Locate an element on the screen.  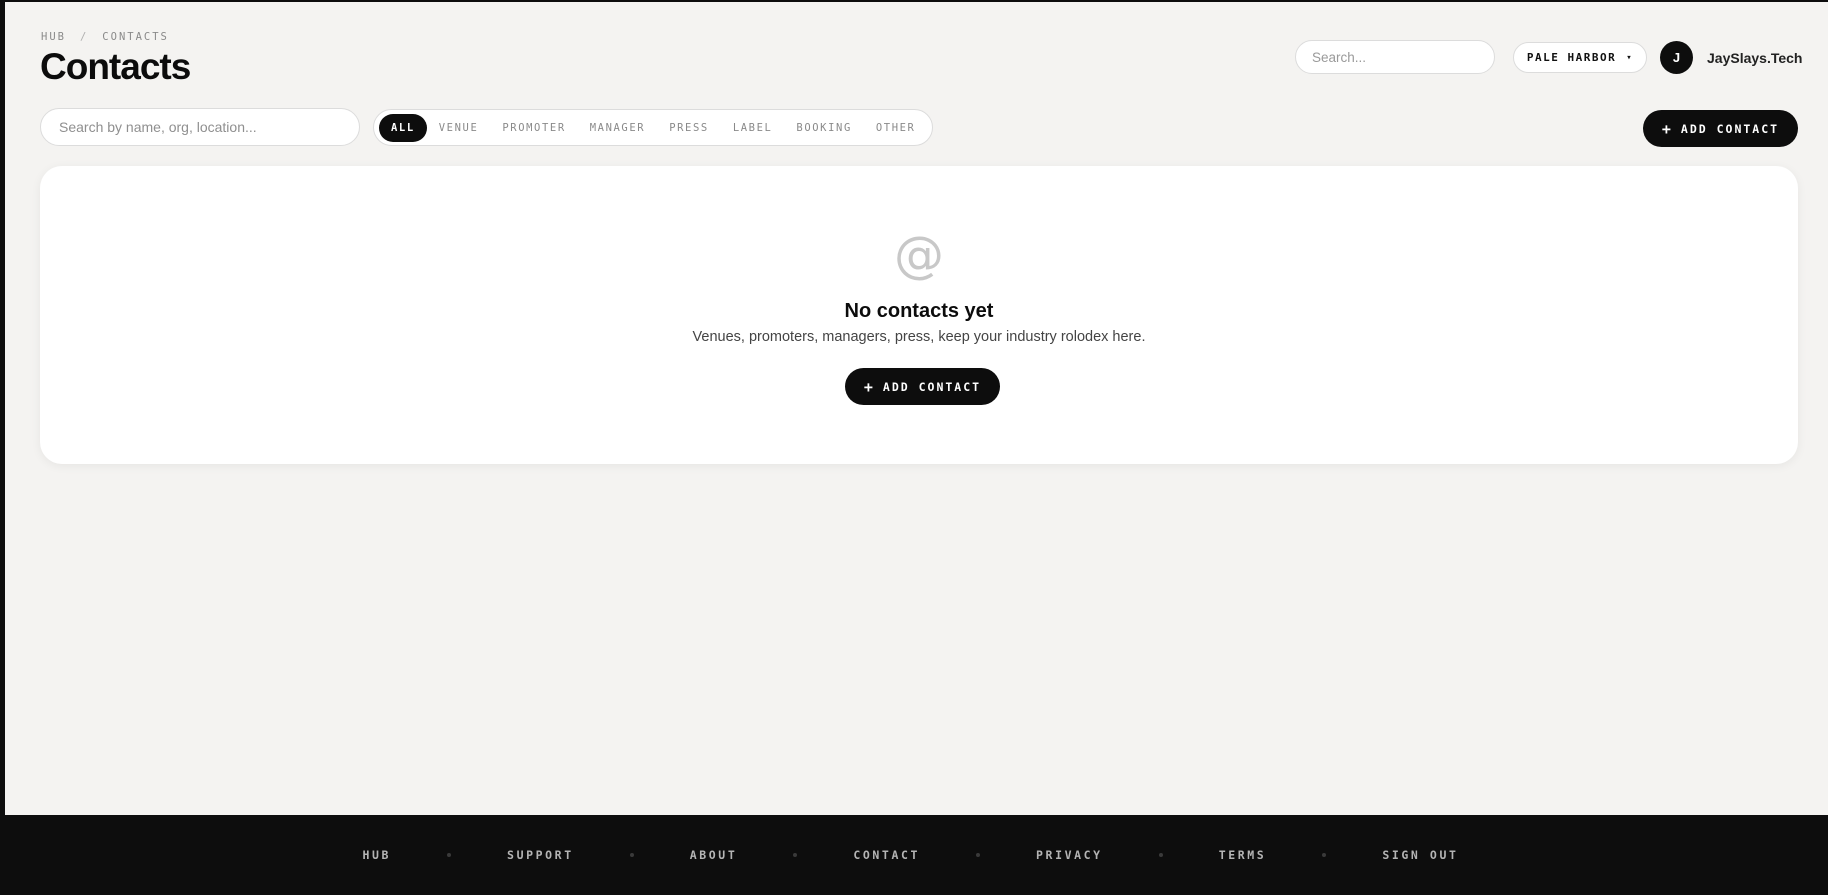
filter-other: OTHER is located at coordinates (896, 128).